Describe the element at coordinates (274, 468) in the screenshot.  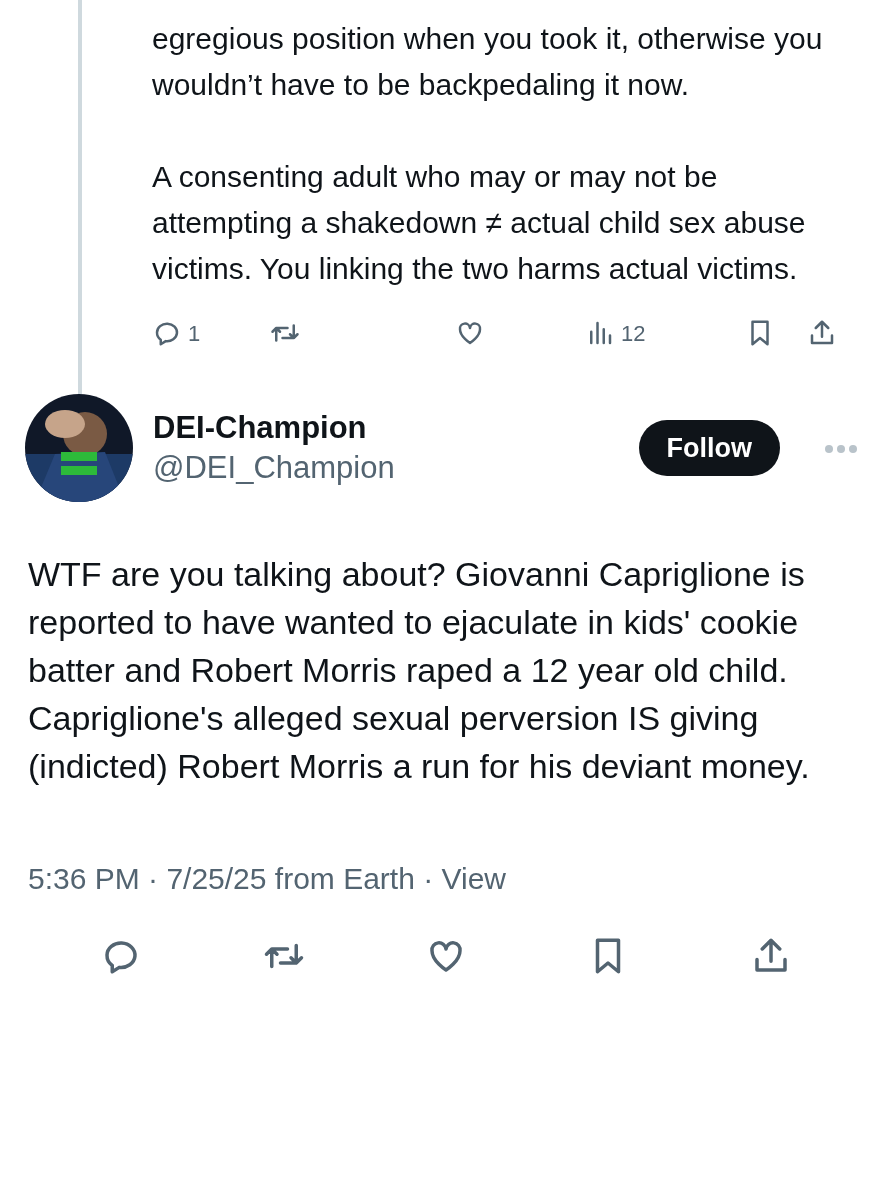
I see `author-handle: @DEI_Champion` at that location.